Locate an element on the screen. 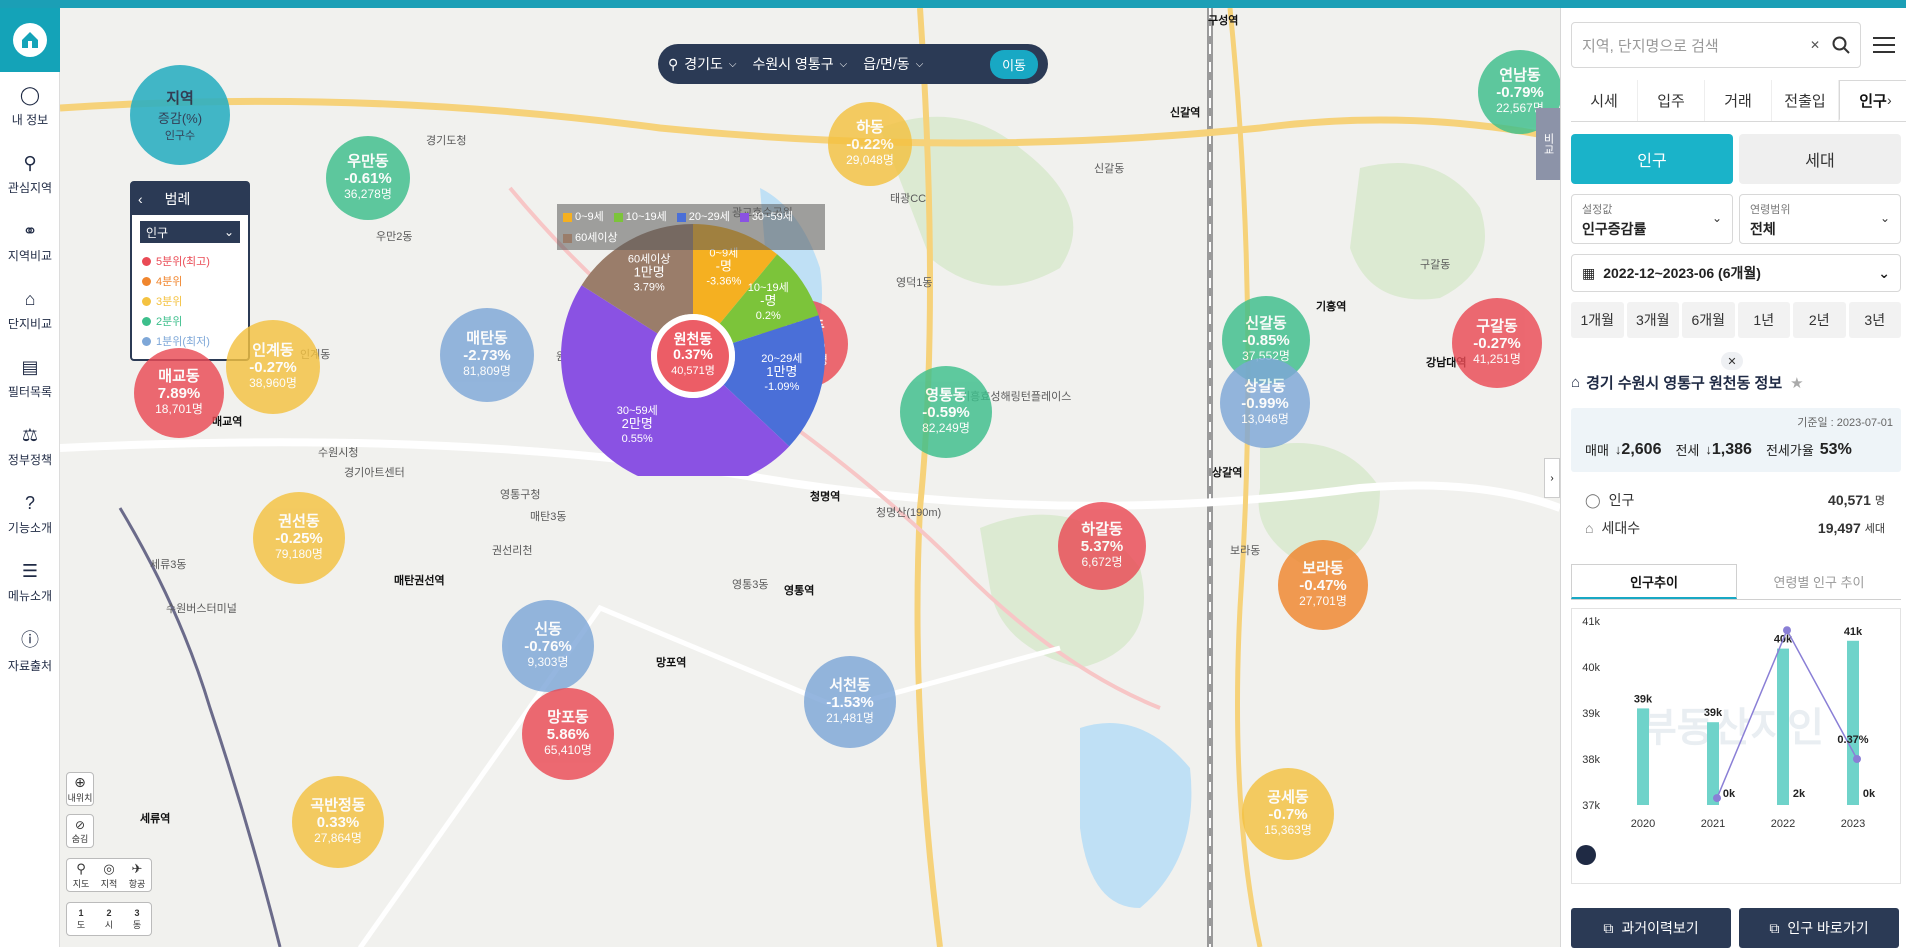 The image size is (1906, 948). province-select: ⚲ 경기도 ⌵ is located at coordinates (702, 64).